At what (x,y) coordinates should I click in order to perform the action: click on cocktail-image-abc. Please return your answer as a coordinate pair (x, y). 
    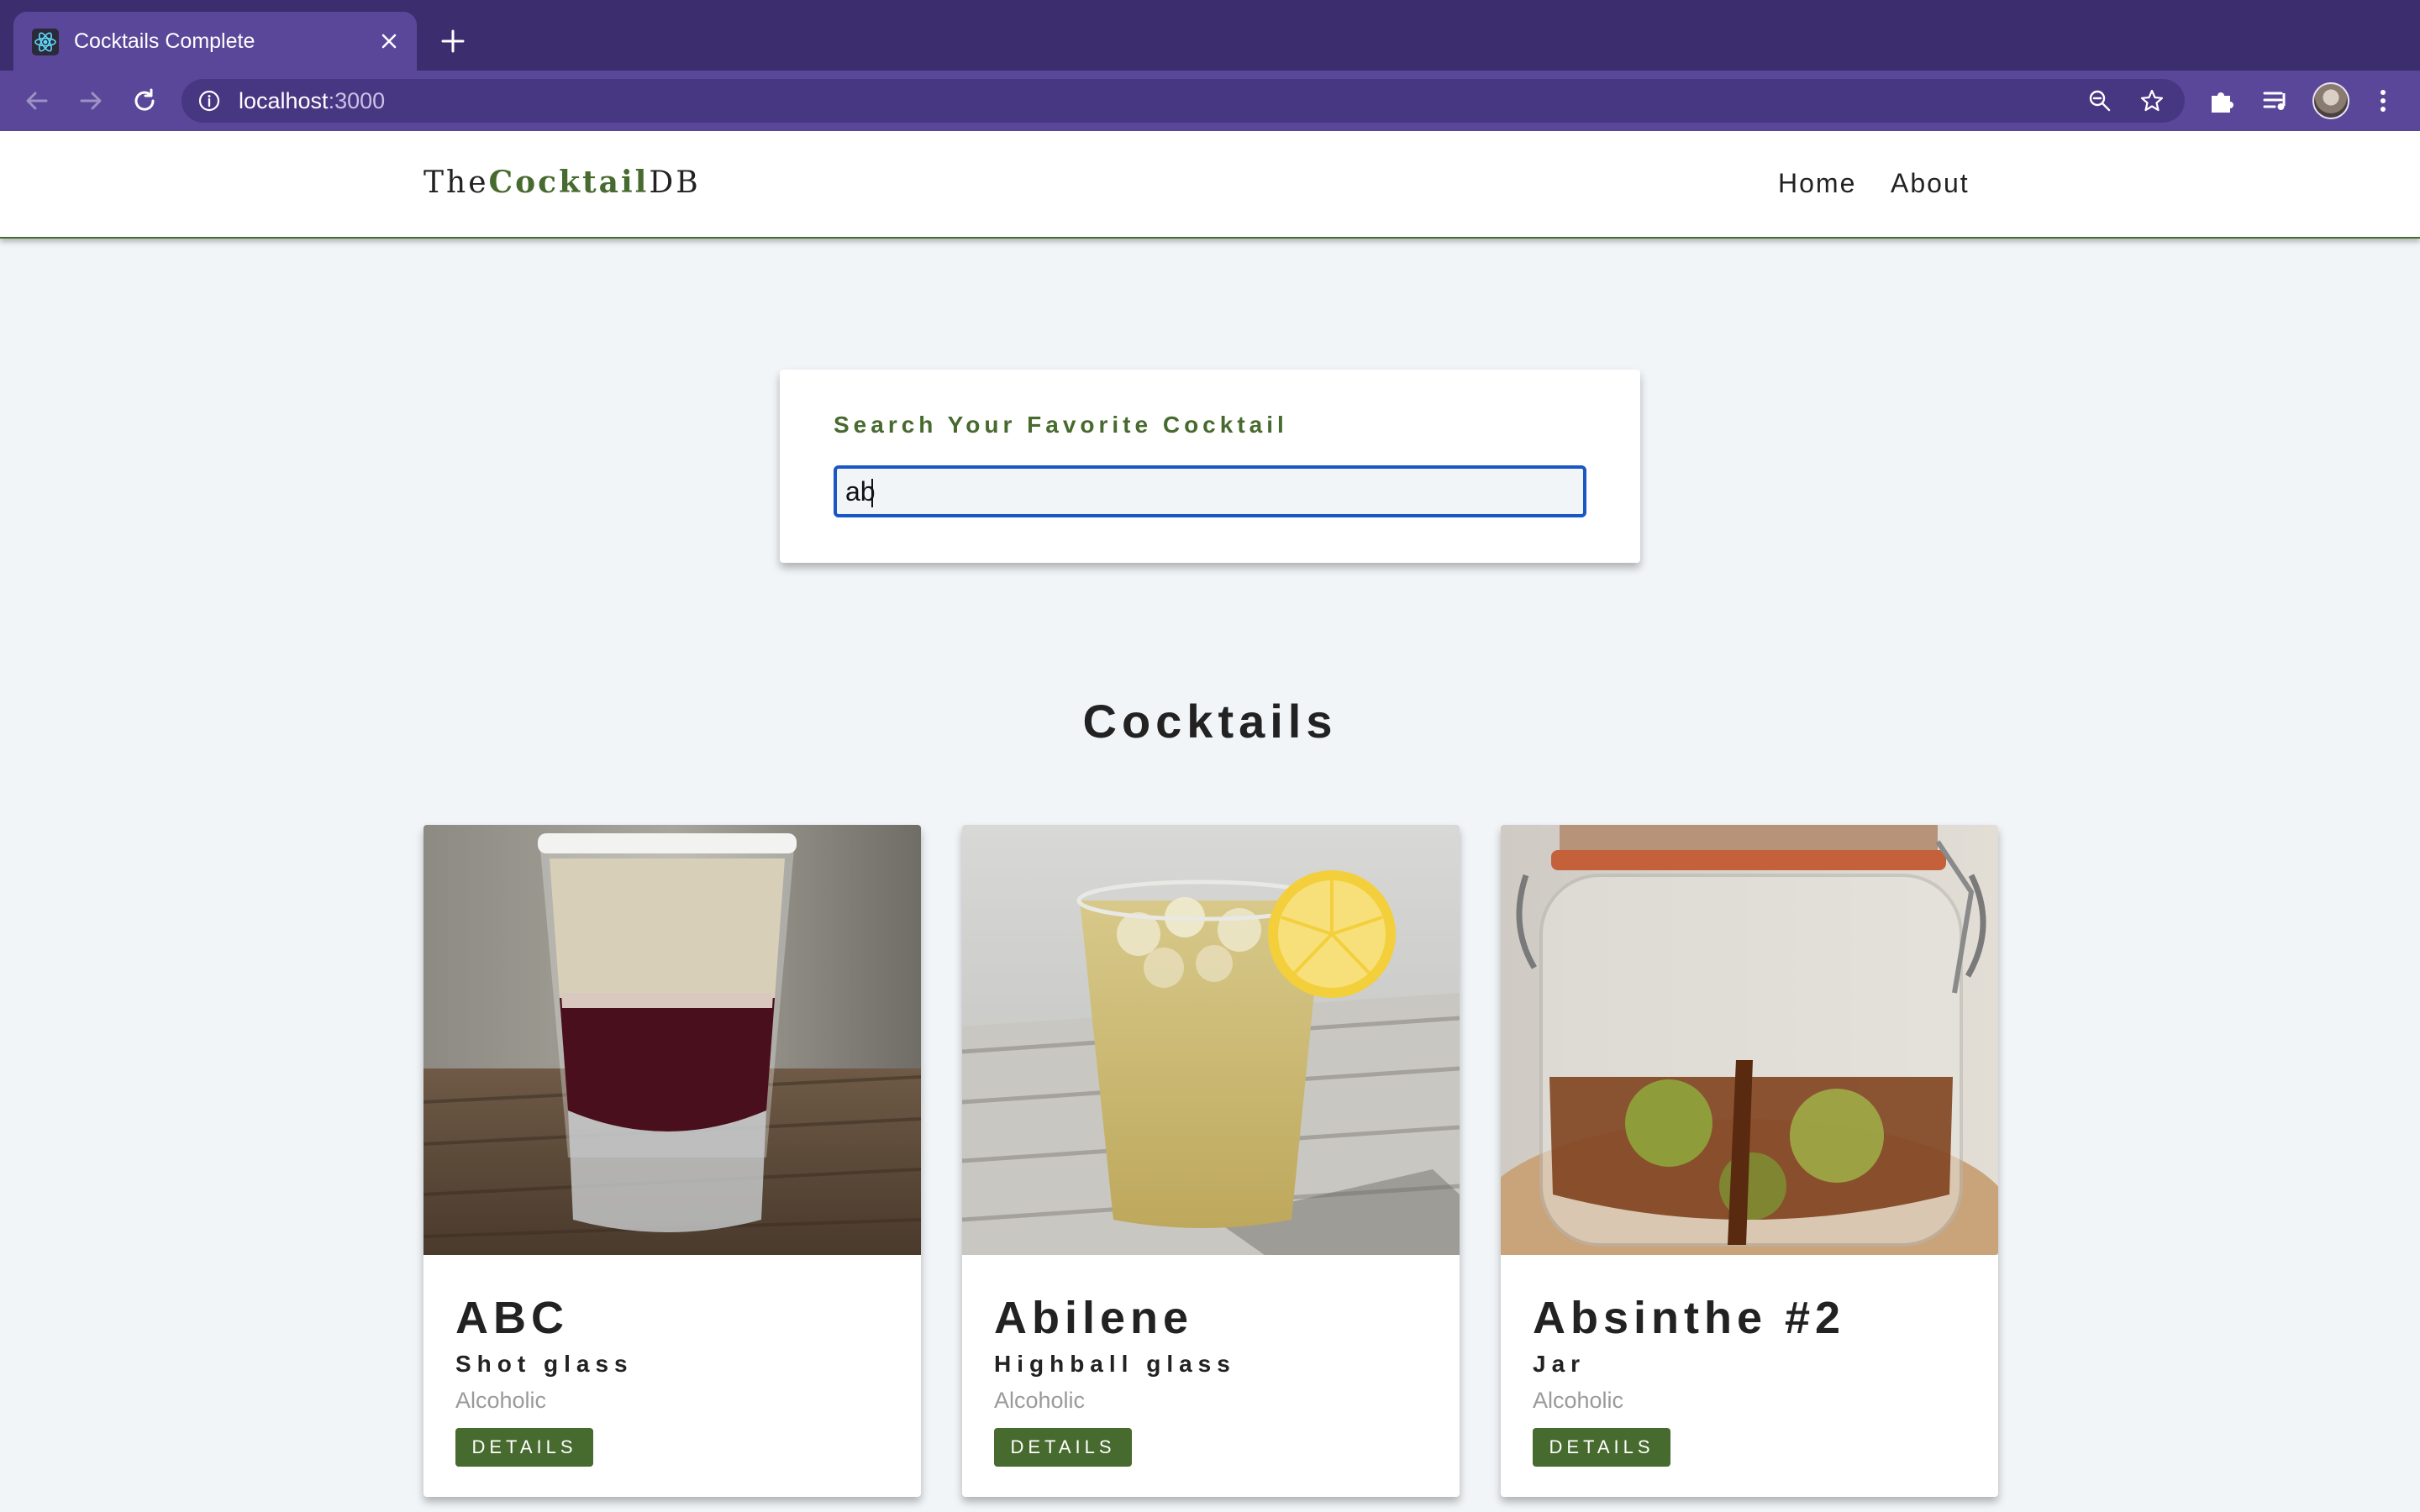
    Looking at the image, I should click on (673, 1040).